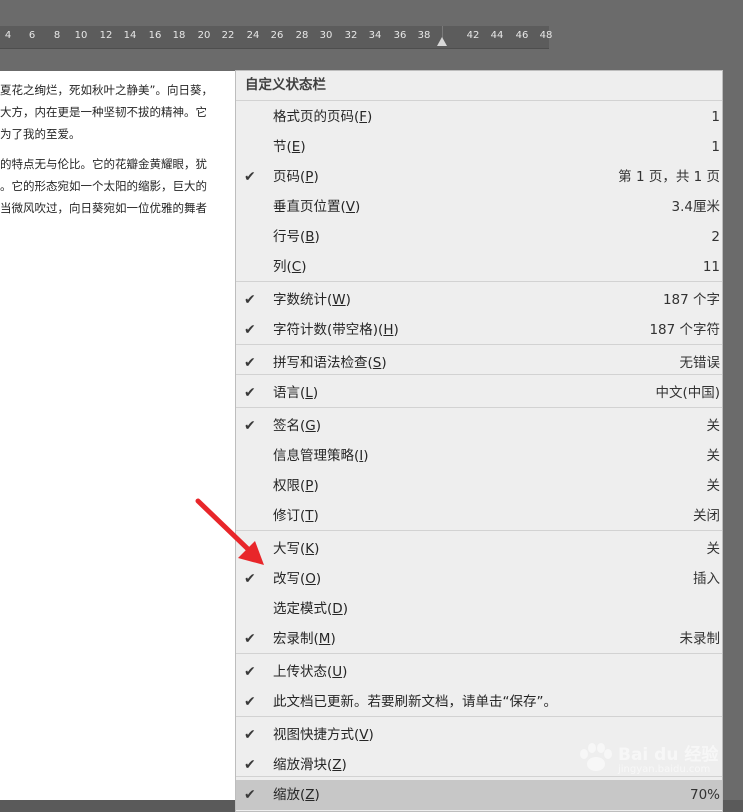 The image size is (743, 812). Describe the element at coordinates (313, 735) in the screenshot. I see `menu-item-text: 视图快捷方式` at that location.